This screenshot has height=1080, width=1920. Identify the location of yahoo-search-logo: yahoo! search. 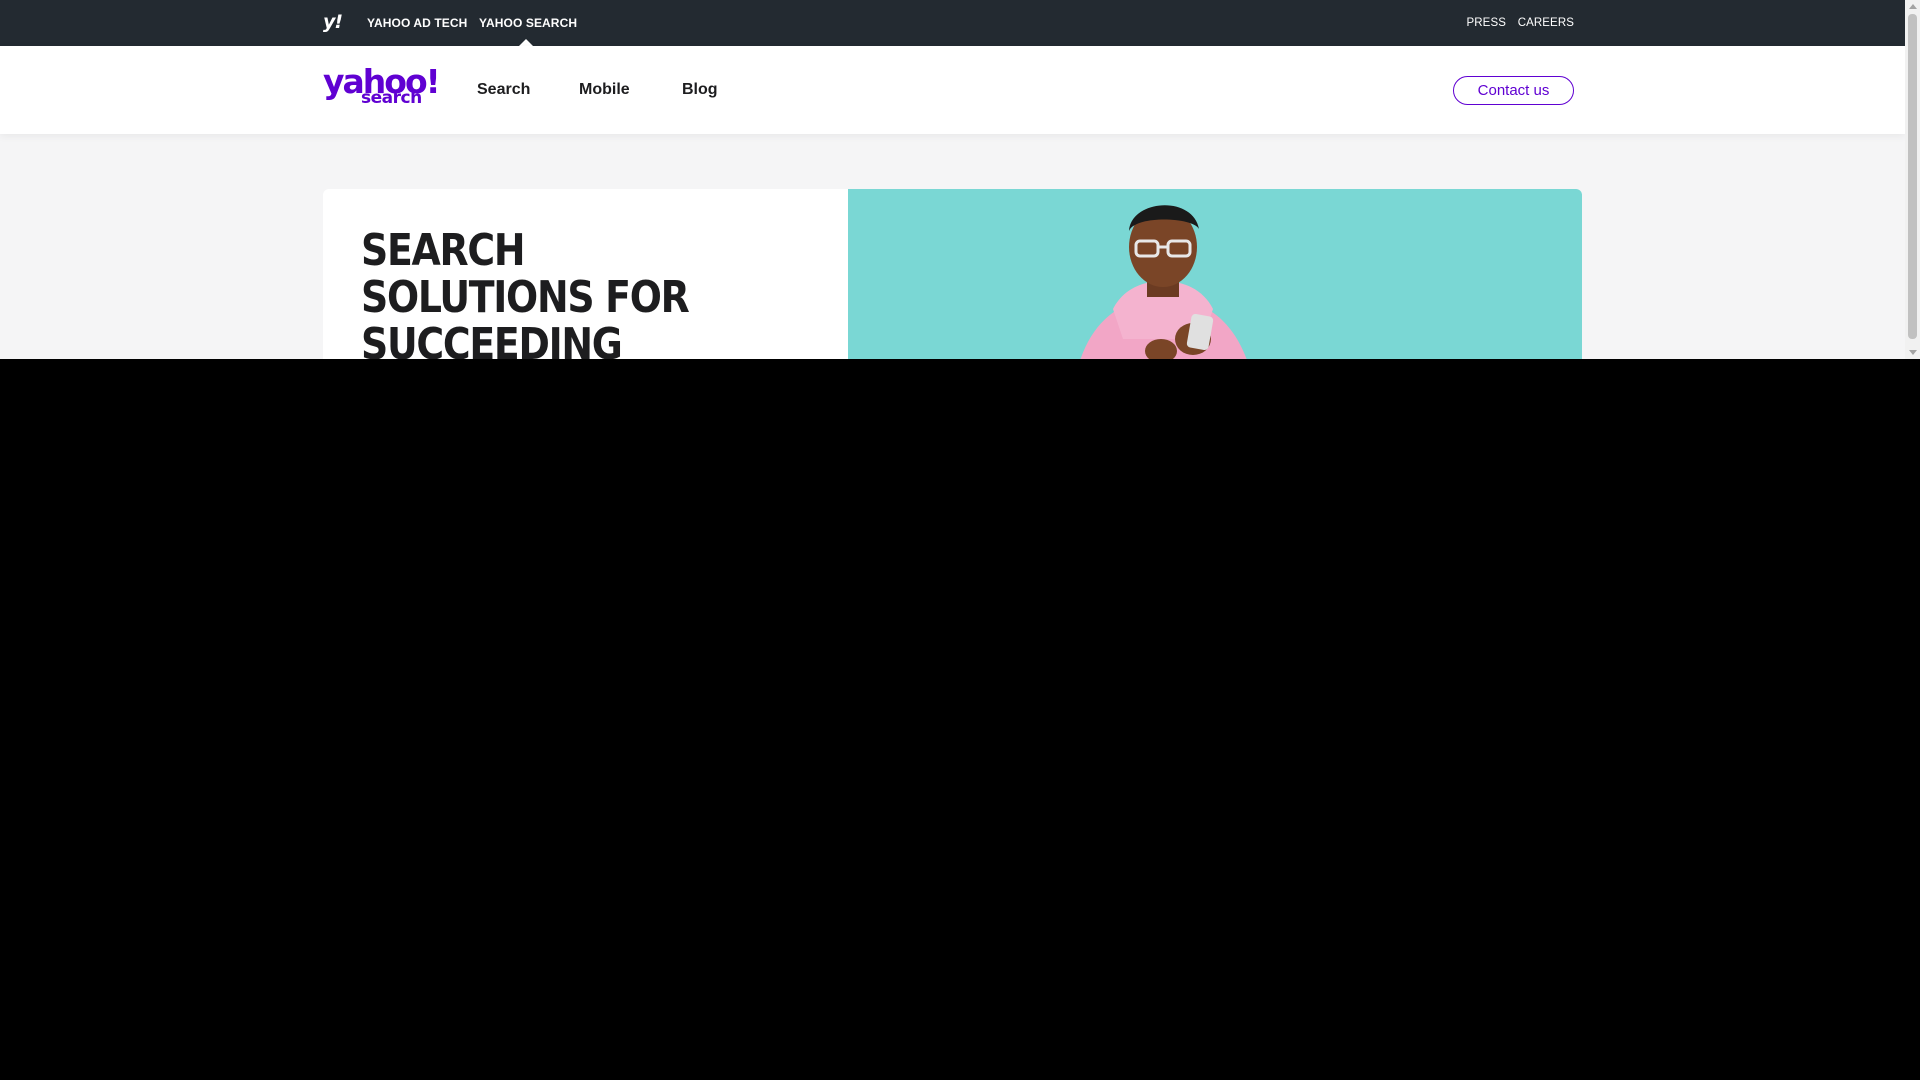
(382, 87).